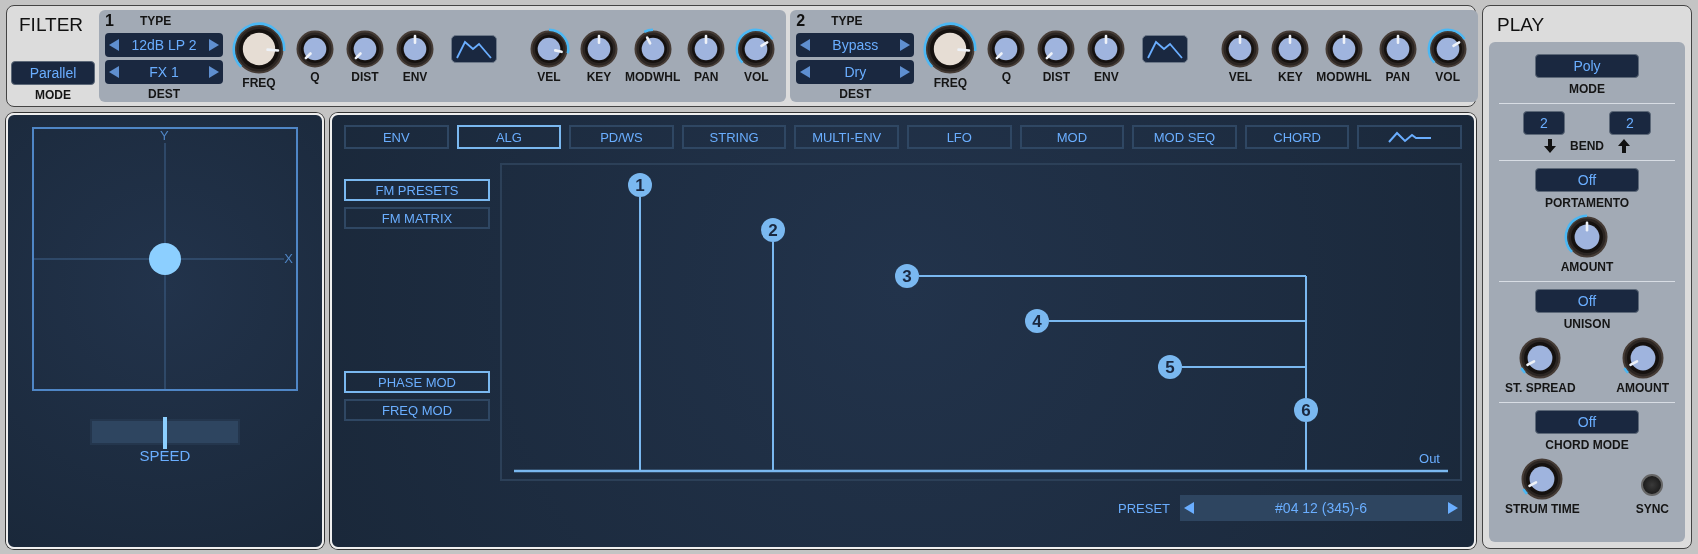 This screenshot has height=554, width=1698. What do you see at coordinates (599, 77) in the screenshot?
I see `knob-label: KEY` at bounding box center [599, 77].